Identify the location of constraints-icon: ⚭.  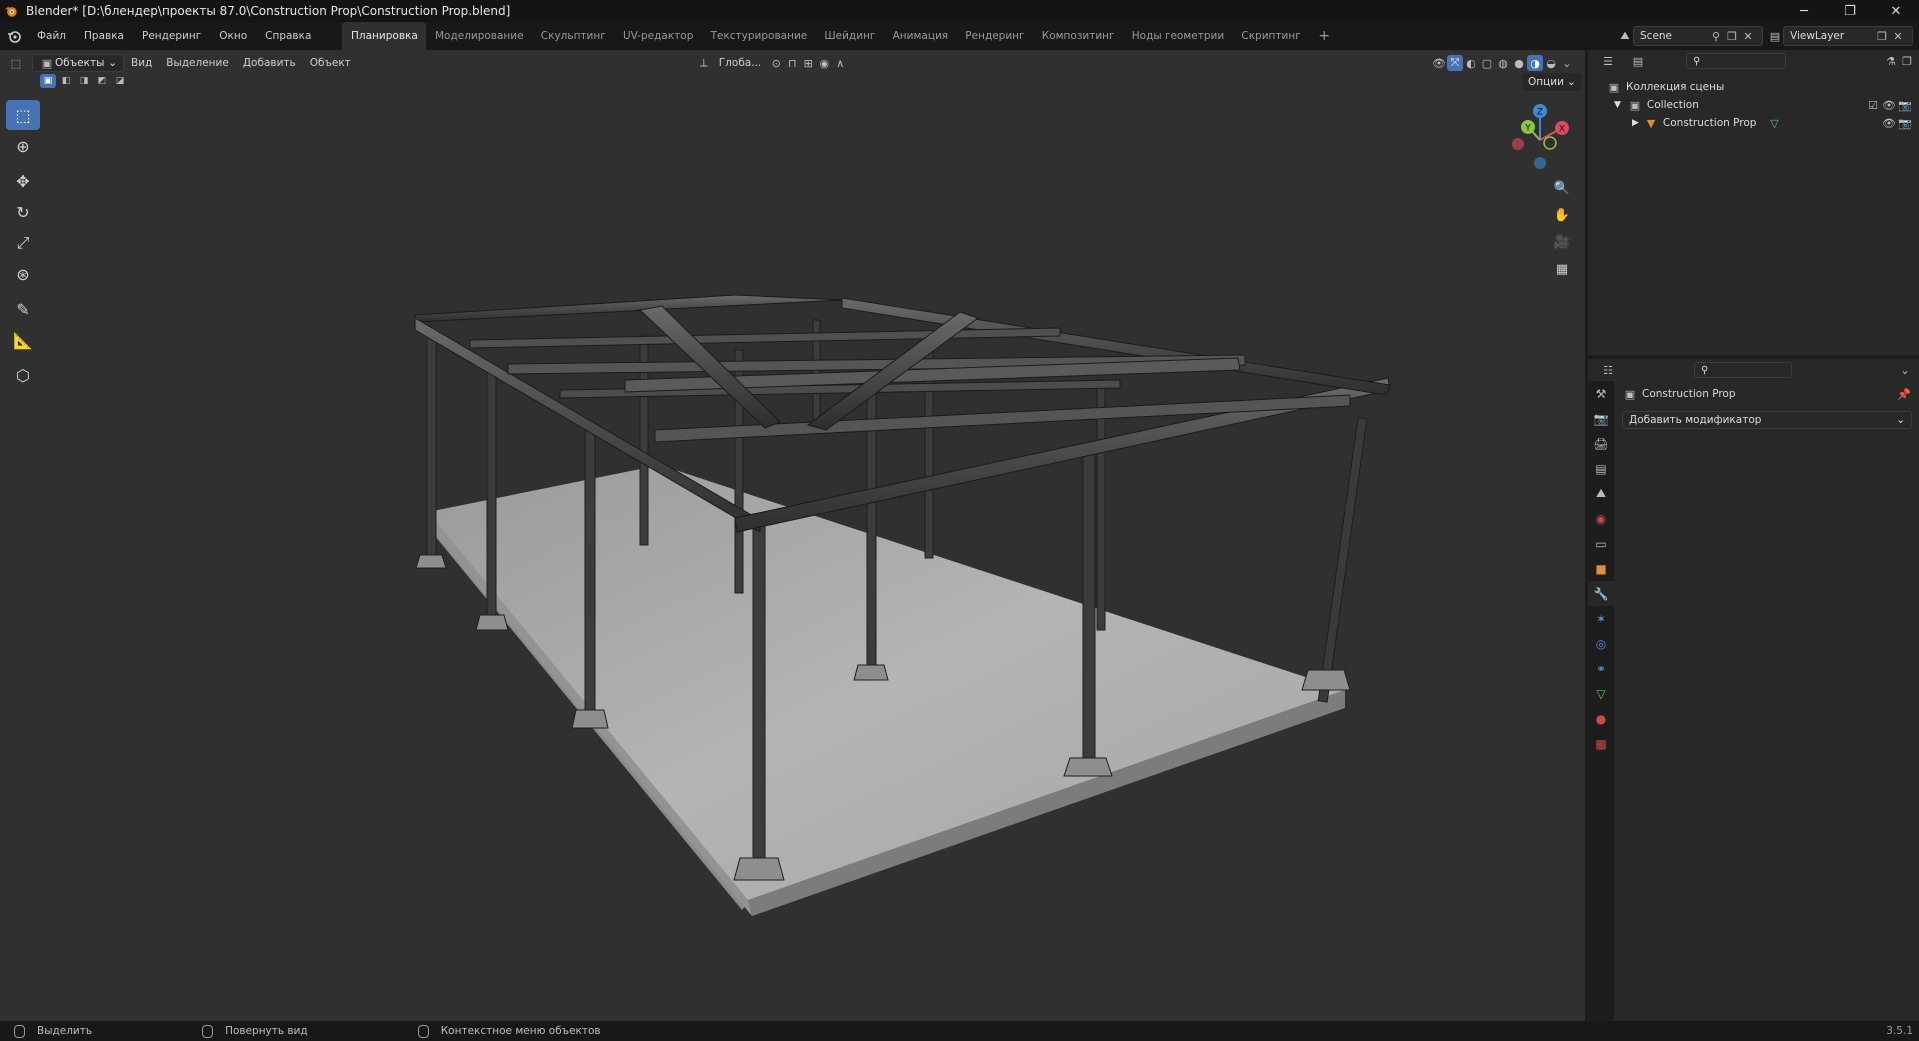
(1601, 668).